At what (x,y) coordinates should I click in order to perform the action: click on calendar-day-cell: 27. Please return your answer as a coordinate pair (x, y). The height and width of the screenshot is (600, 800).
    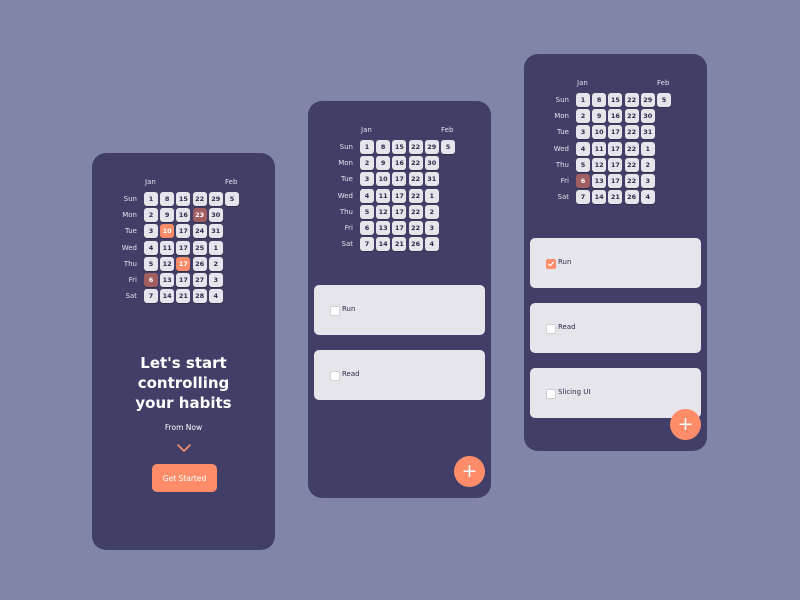
    Looking at the image, I should click on (199, 280).